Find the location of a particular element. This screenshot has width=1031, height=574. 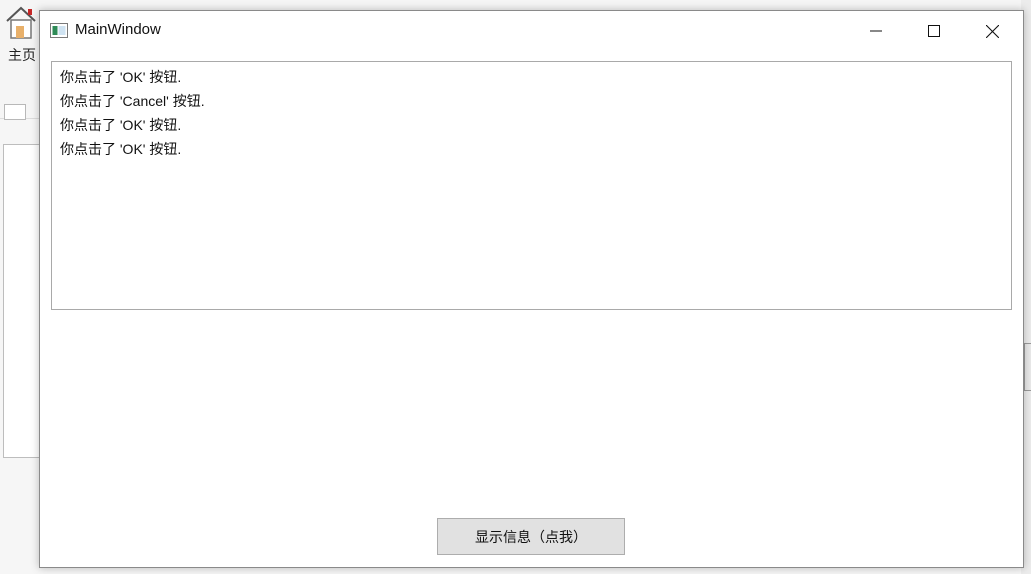

maximize-button is located at coordinates (934, 31).